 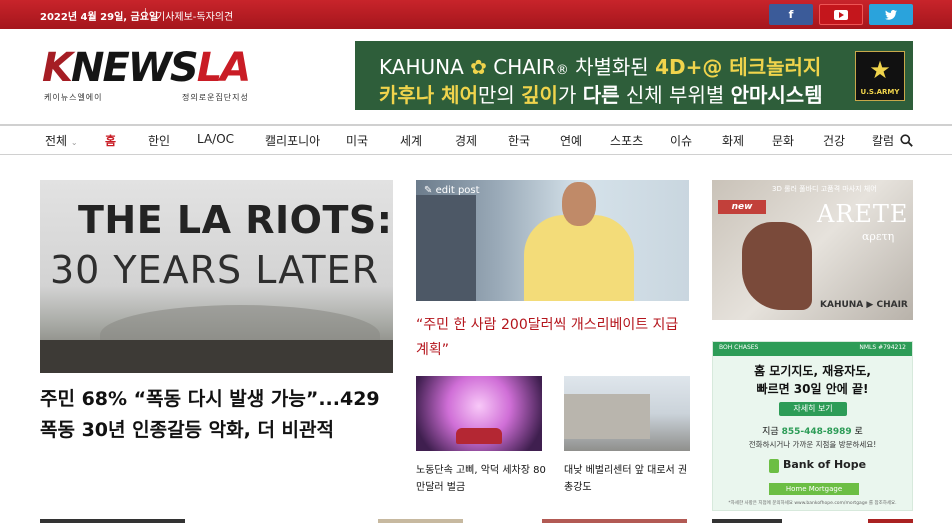 I want to click on car-wash-thumbnail, so click(x=479, y=413).